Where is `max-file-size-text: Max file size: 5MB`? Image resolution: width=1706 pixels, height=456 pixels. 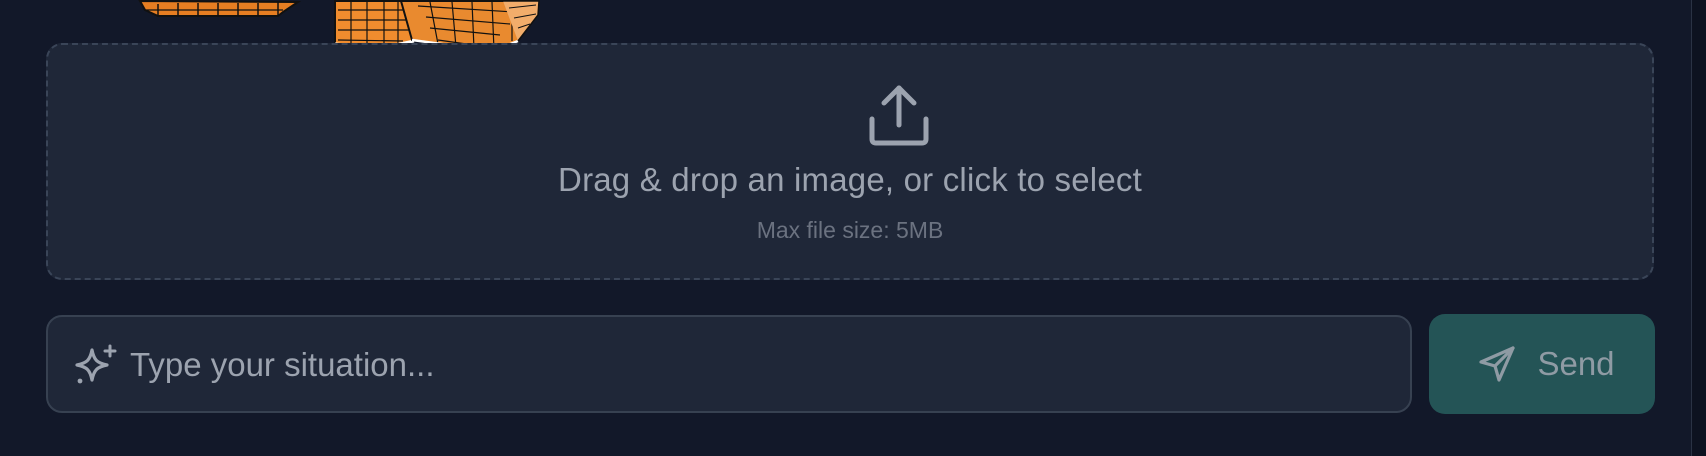 max-file-size-text: Max file size: 5MB is located at coordinates (850, 230).